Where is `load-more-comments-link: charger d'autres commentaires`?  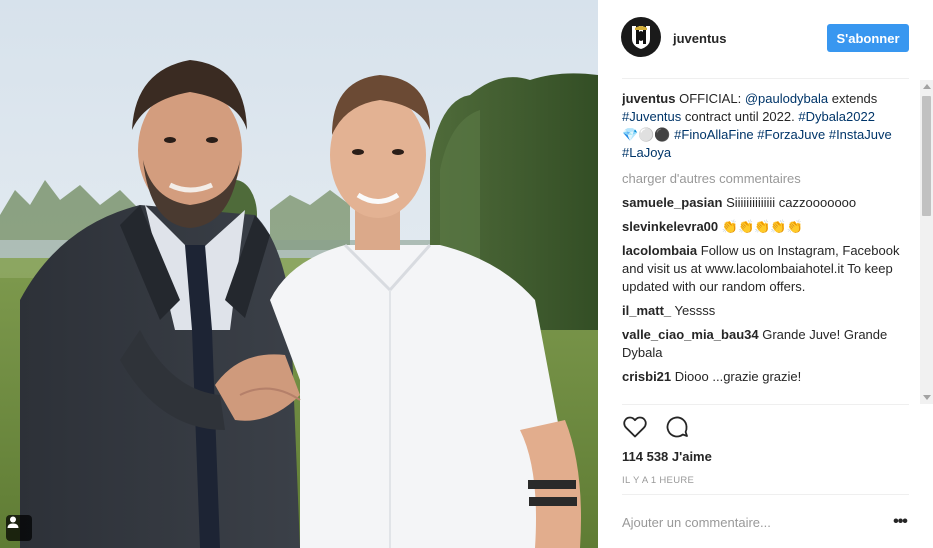
load-more-comments-link: charger d'autres commentaires is located at coordinates (768, 179).